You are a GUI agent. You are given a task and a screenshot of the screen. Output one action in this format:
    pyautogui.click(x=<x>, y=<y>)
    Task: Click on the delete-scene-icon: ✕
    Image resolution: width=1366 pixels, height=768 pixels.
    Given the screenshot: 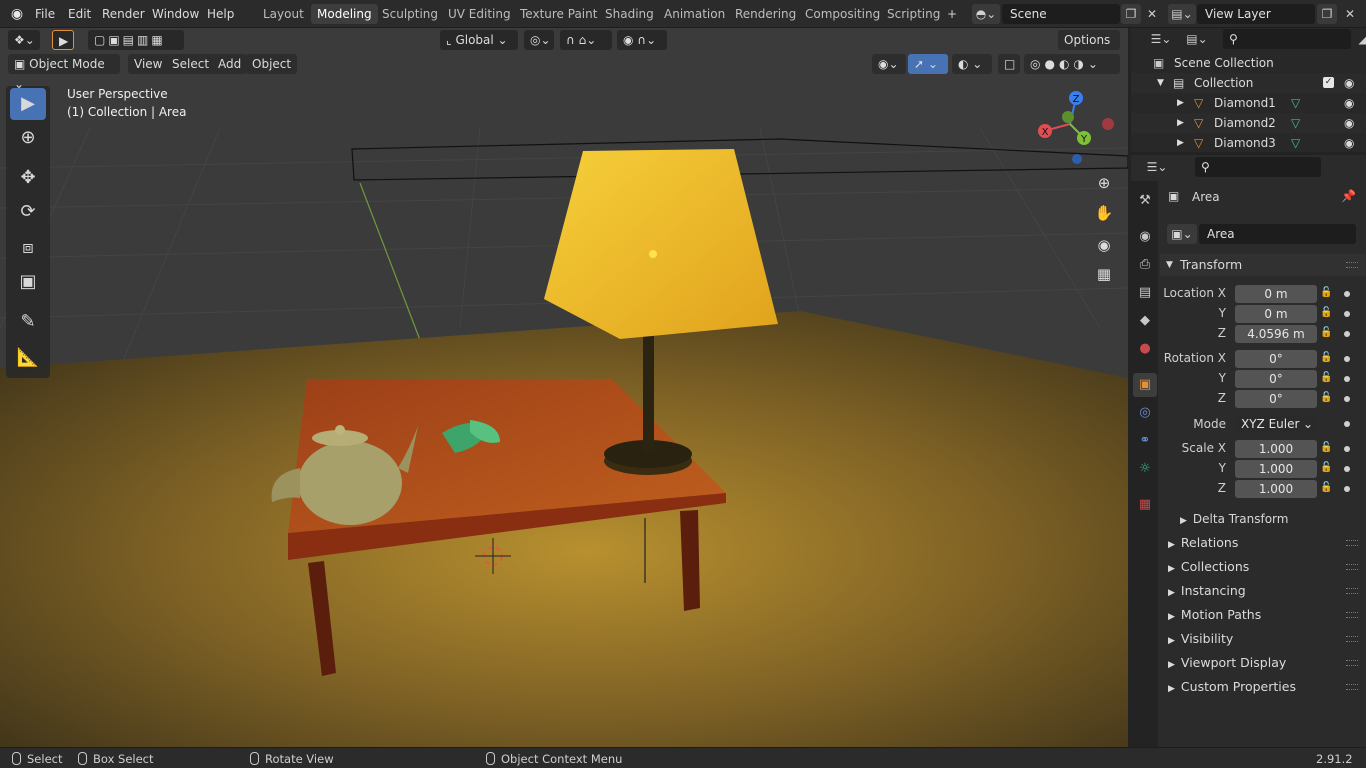 What is the action you would take?
    pyautogui.click(x=1152, y=14)
    